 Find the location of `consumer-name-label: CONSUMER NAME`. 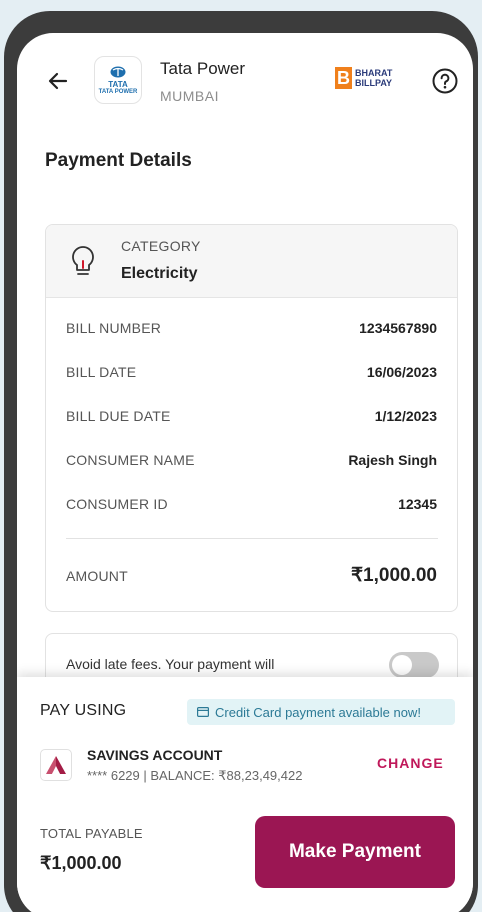

consumer-name-label: CONSUMER NAME is located at coordinates (130, 460).